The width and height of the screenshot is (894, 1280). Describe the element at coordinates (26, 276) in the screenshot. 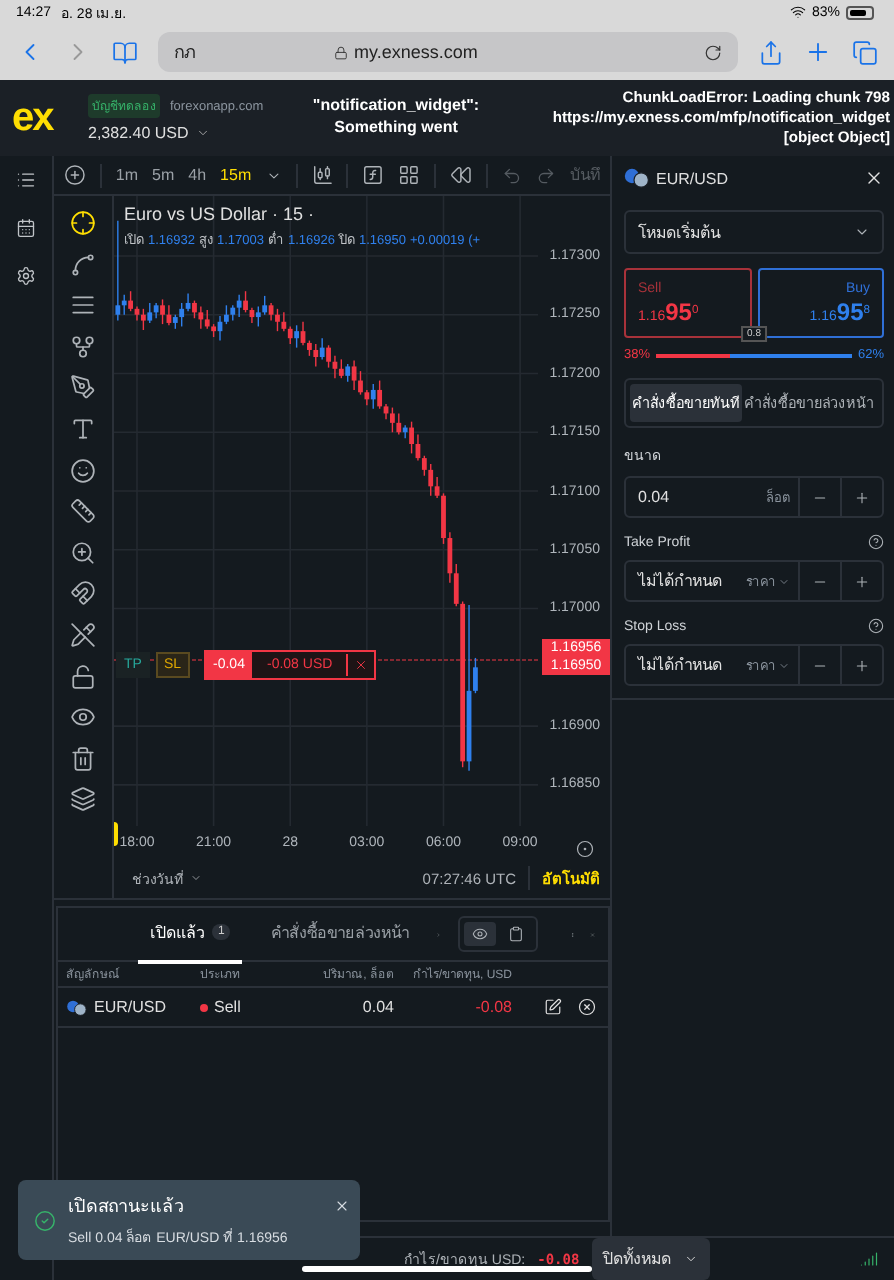

I see `settings-icon` at that location.